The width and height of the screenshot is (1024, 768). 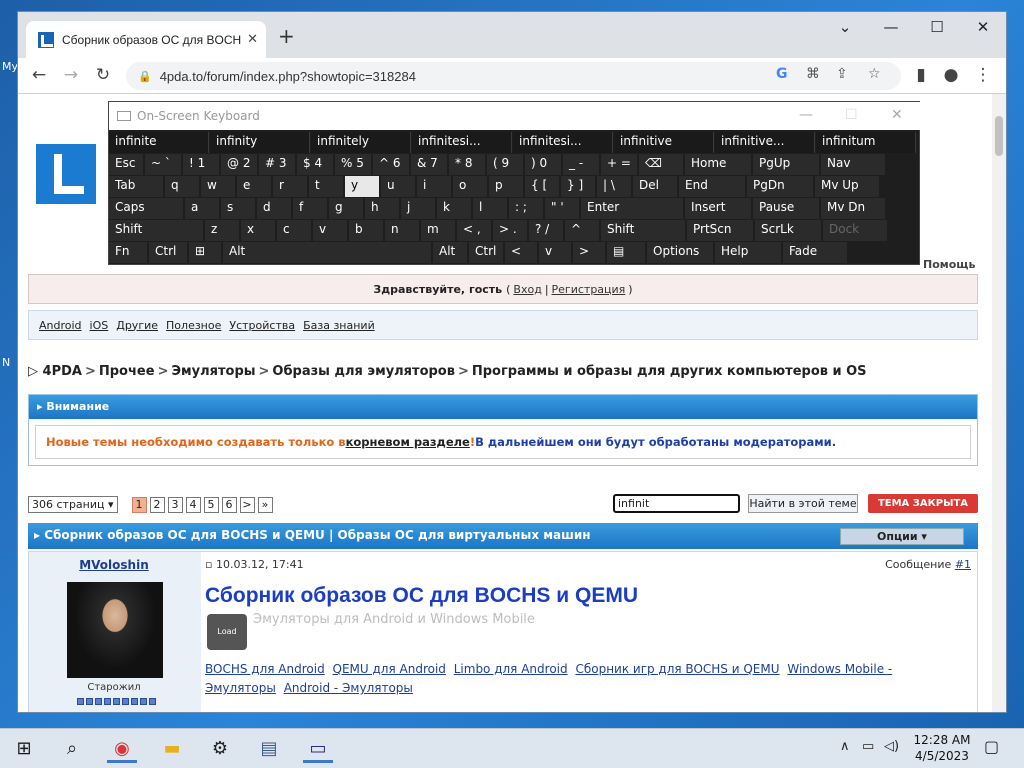 I want to click on osk-key: z, so click(x=222, y=230).